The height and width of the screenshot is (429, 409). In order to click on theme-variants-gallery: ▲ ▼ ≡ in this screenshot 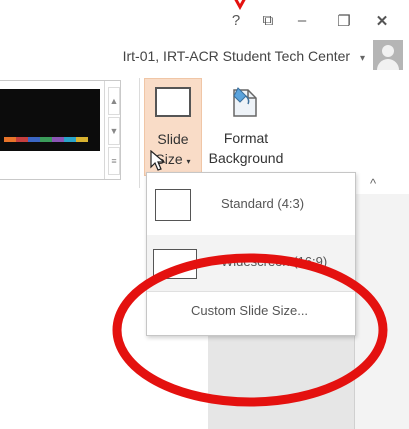, I will do `click(60, 130)`.